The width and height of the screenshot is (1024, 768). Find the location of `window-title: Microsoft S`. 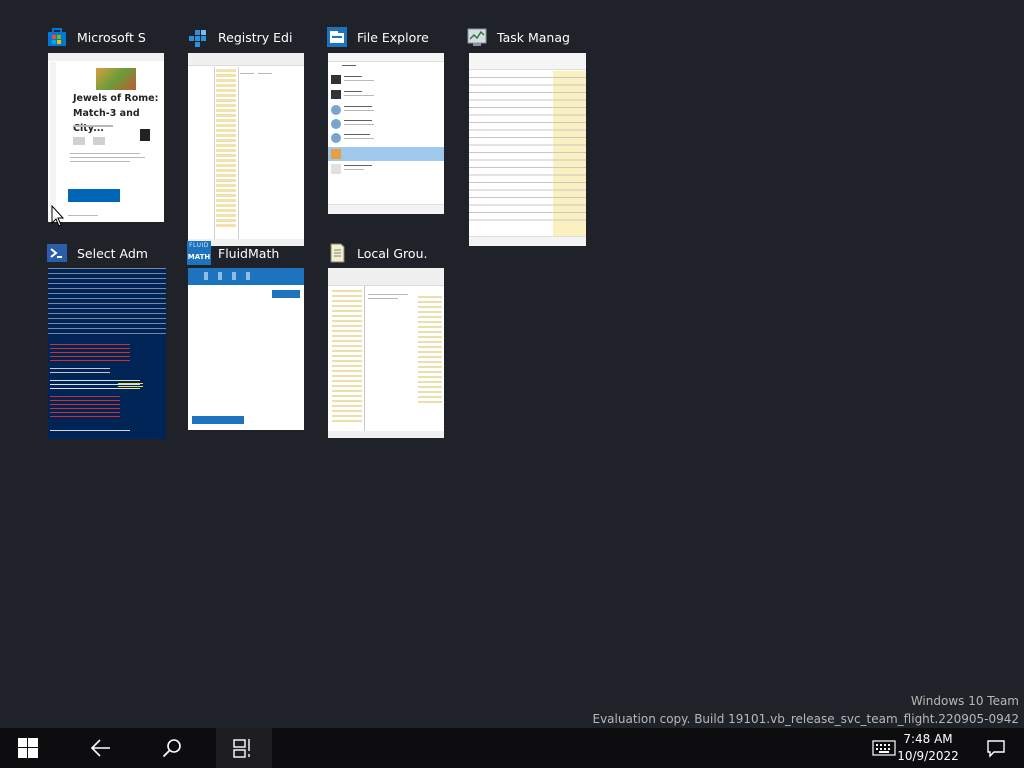

window-title: Microsoft S is located at coordinates (111, 37).